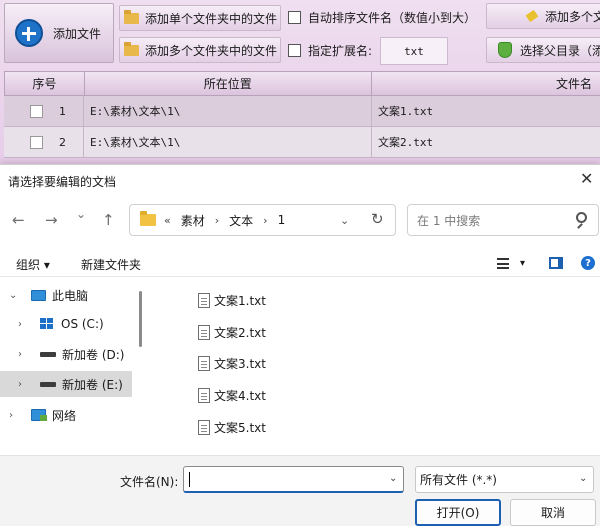 This screenshot has width=600, height=526. Describe the element at coordinates (62, 182) in the screenshot. I see `dialog-title: 请选择要编辑的文档` at that location.